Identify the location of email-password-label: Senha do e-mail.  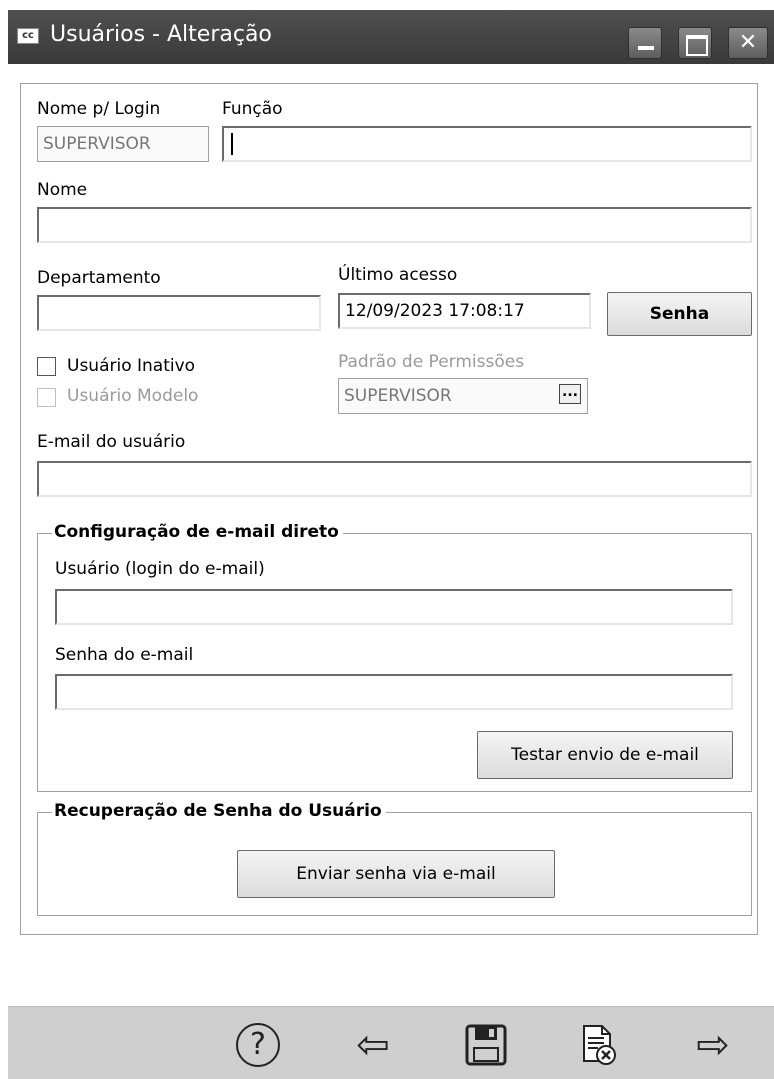
(124, 655).